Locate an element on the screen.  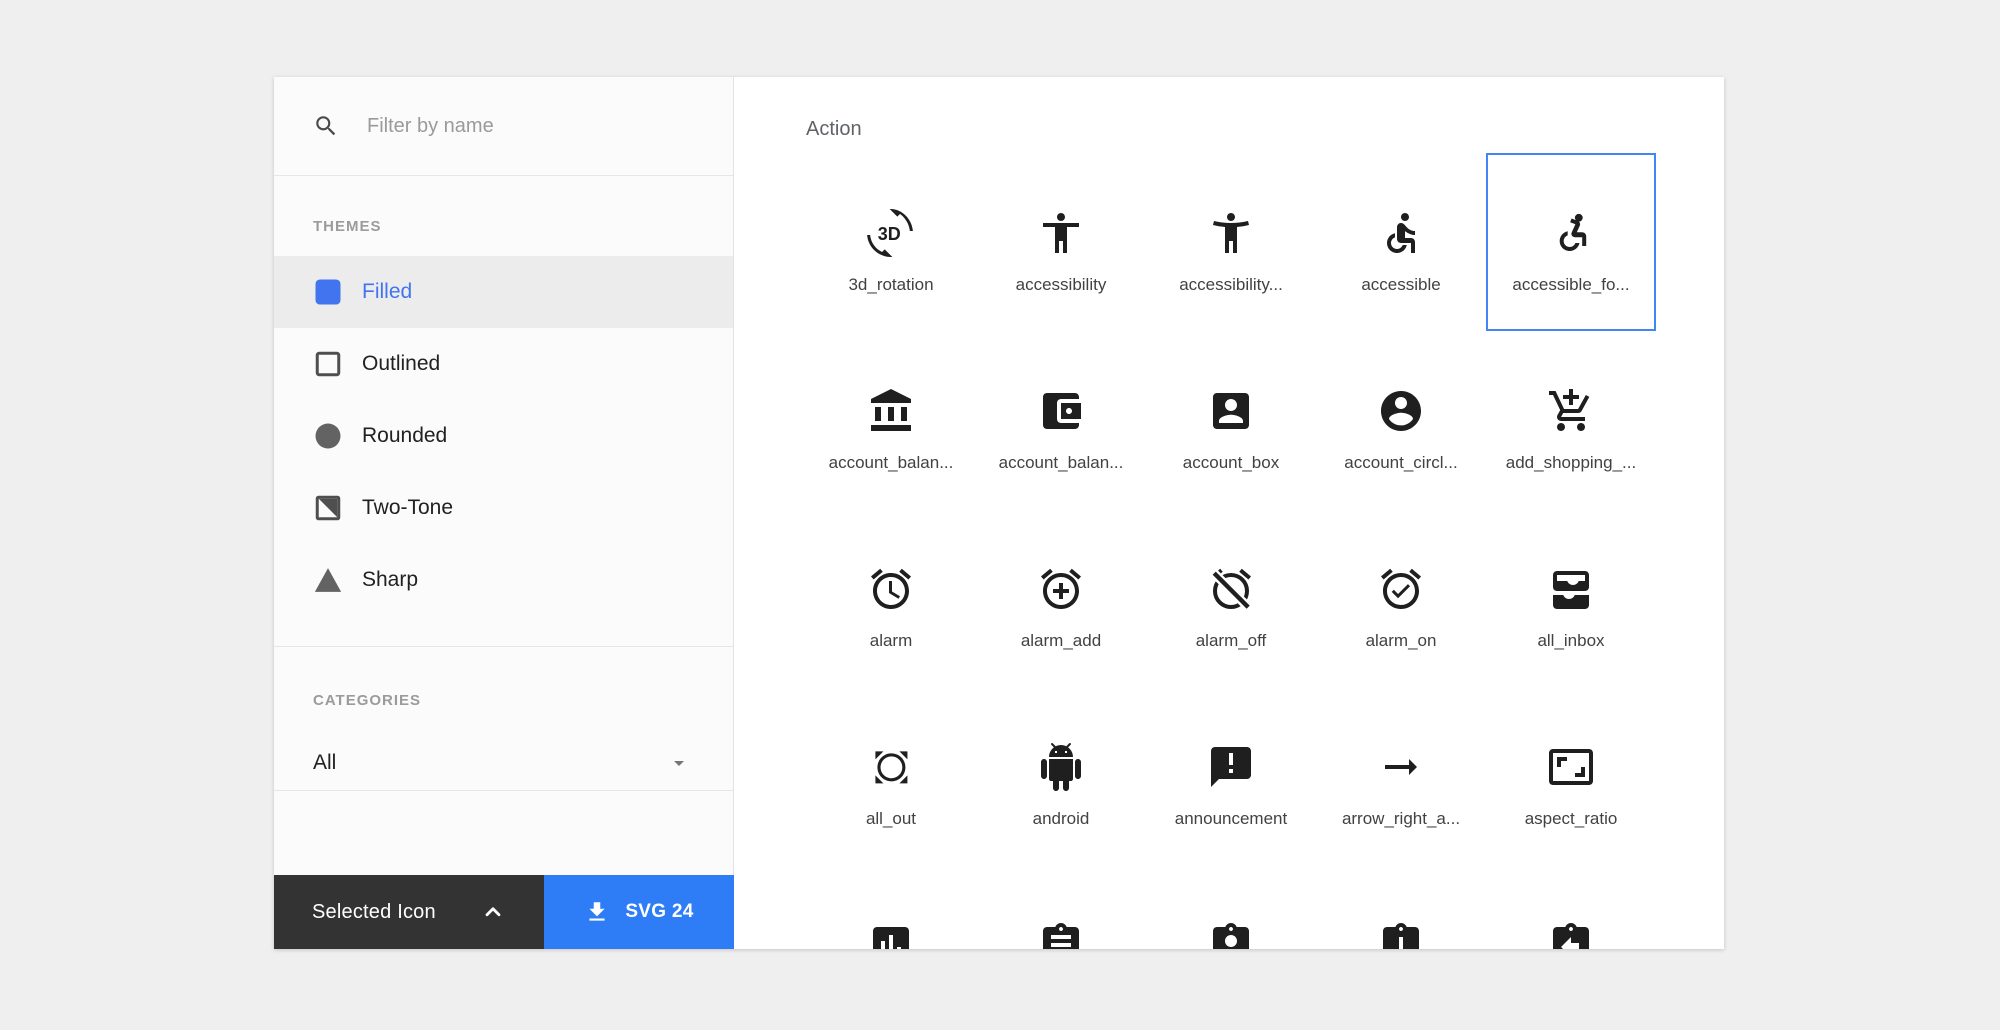
icon-cell-aspect-ratio: aspect_ratio is located at coordinates (1571, 776).